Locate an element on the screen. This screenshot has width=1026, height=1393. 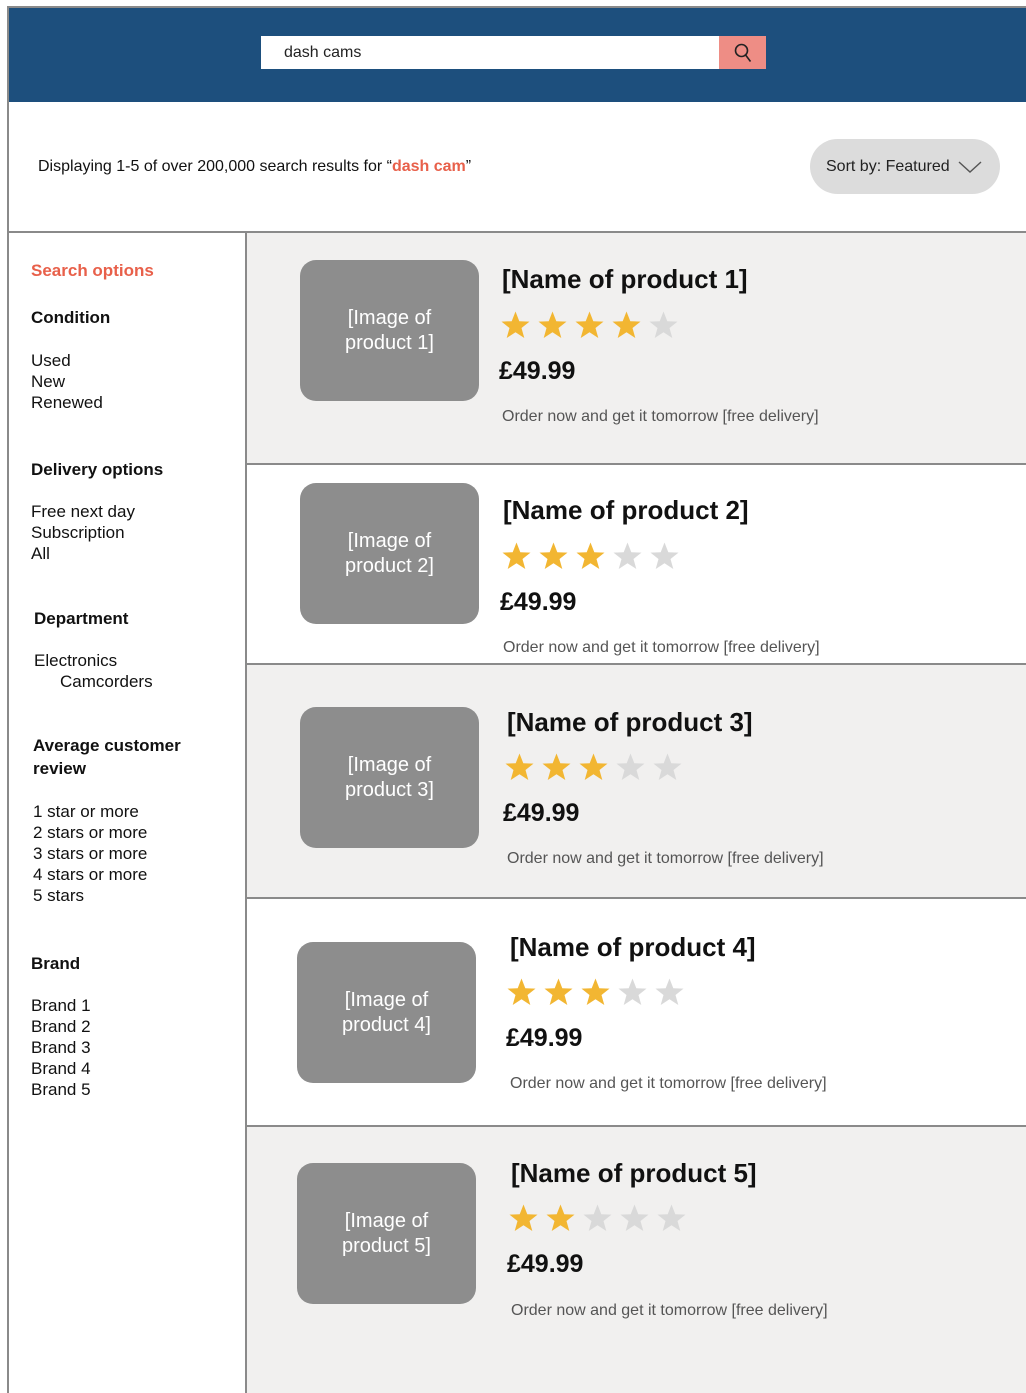
department-heading: Department is located at coordinates (81, 618).